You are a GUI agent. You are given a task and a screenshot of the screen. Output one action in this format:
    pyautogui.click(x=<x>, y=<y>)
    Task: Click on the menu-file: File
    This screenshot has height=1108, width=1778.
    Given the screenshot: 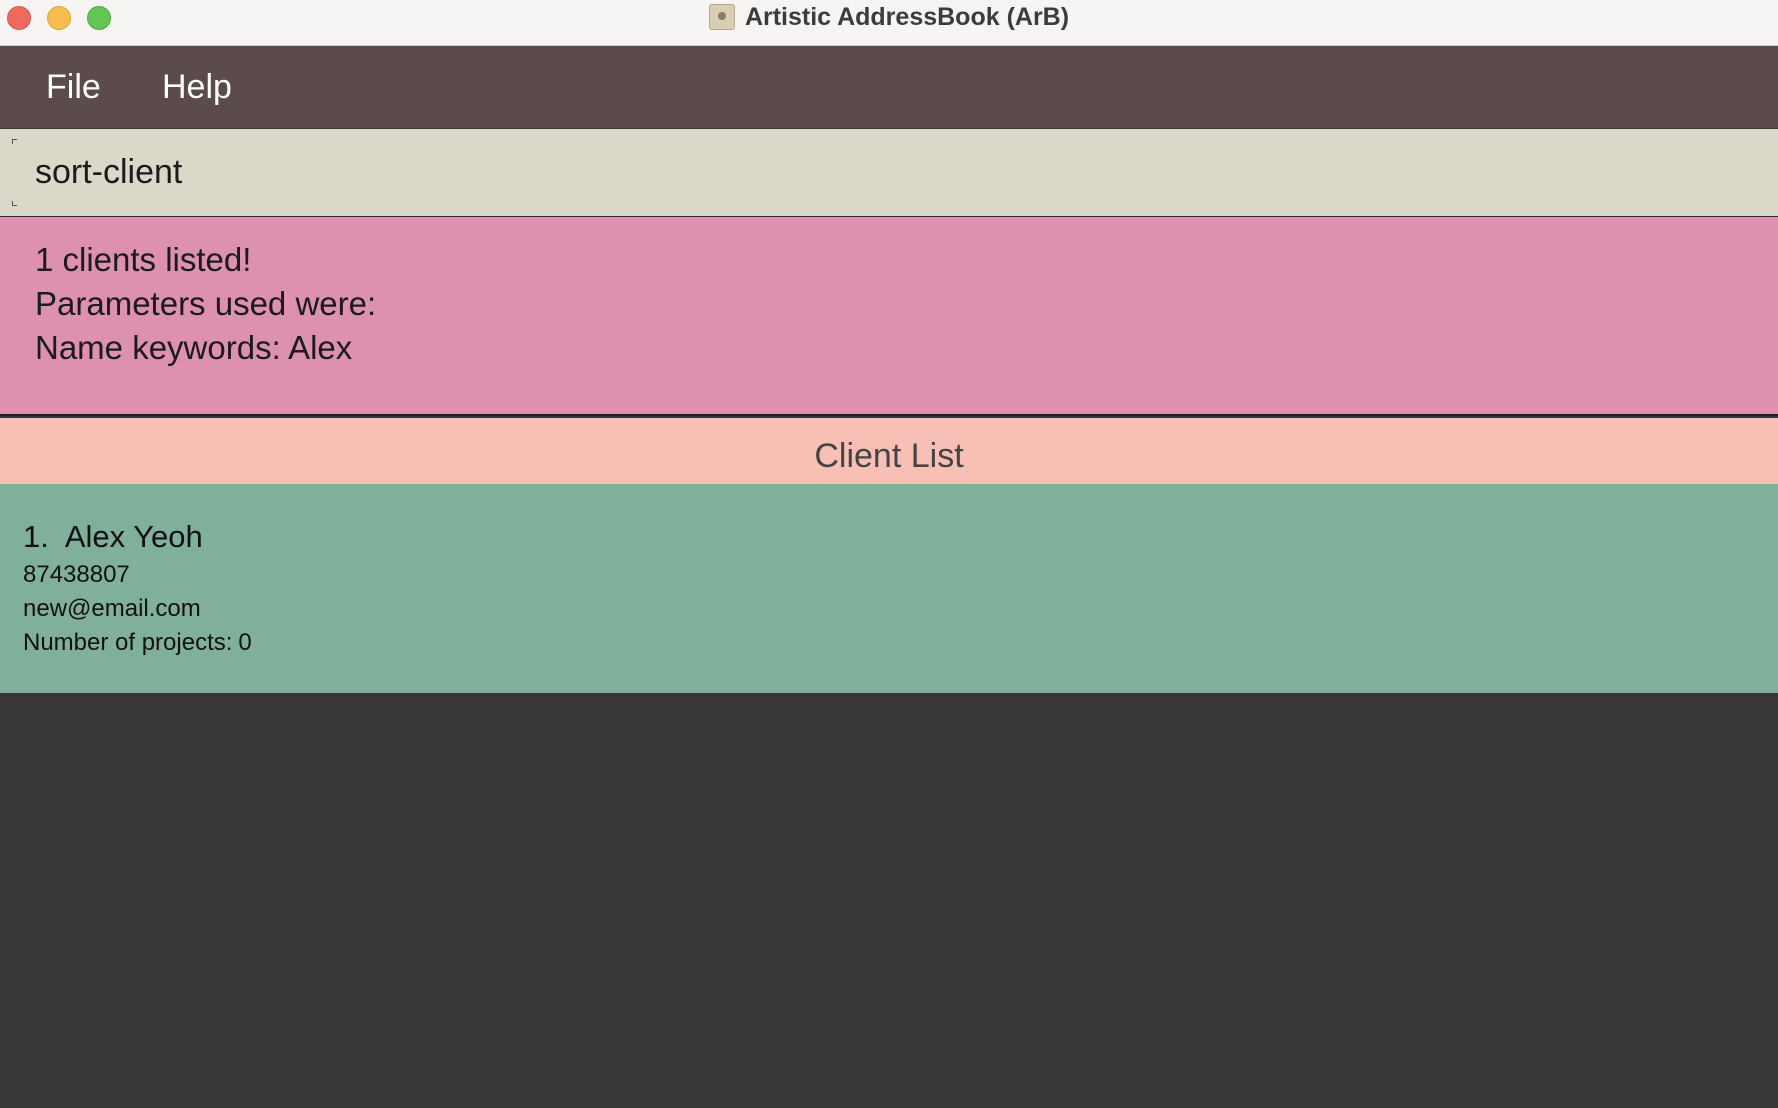 What is the action you would take?
    pyautogui.click(x=73, y=87)
    